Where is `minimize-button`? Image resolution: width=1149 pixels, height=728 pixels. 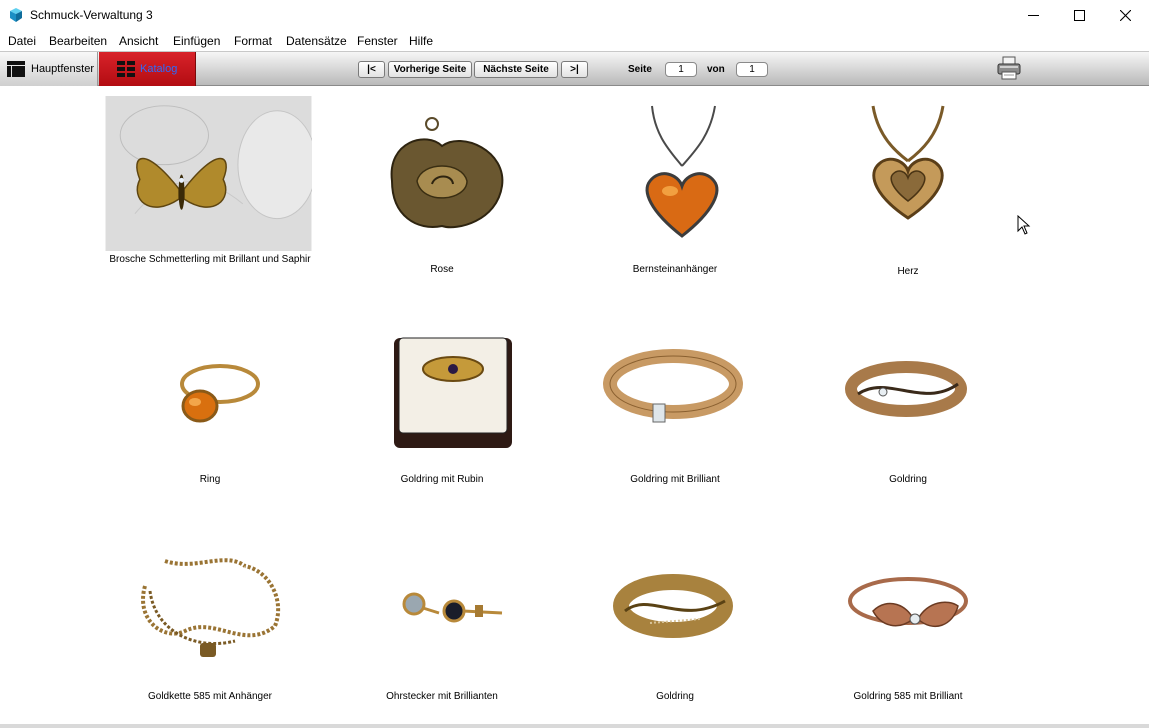 minimize-button is located at coordinates (1033, 15).